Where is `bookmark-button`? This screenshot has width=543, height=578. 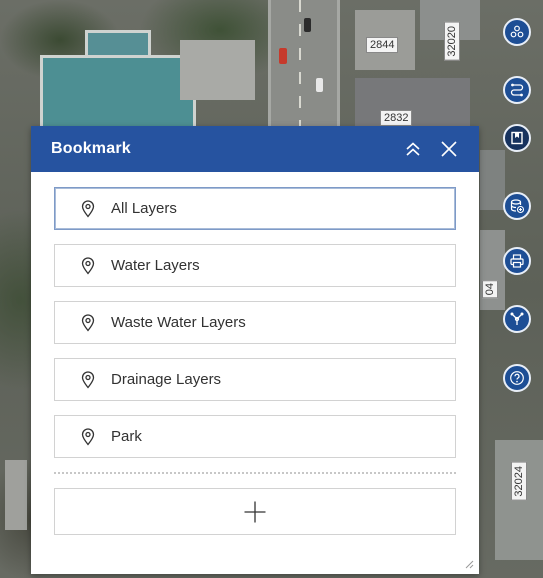 bookmark-button is located at coordinates (517, 138).